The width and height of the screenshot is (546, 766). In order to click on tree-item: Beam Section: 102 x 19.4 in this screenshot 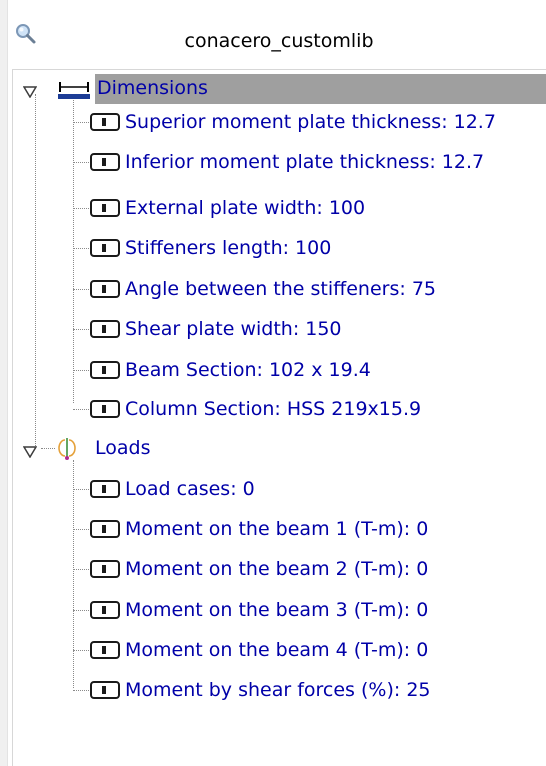, I will do `click(308, 371)`.